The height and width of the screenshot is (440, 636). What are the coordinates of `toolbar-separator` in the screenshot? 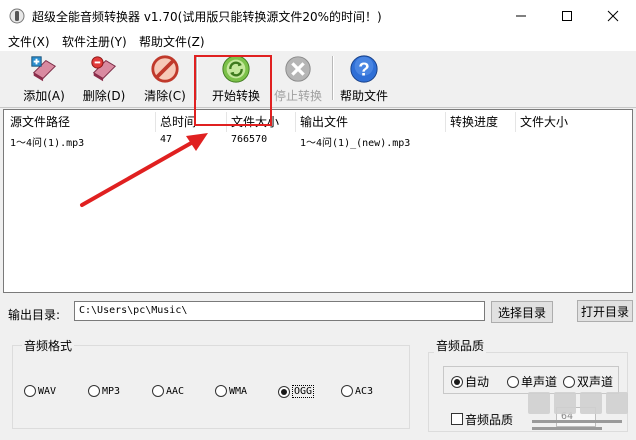 It's located at (333, 78).